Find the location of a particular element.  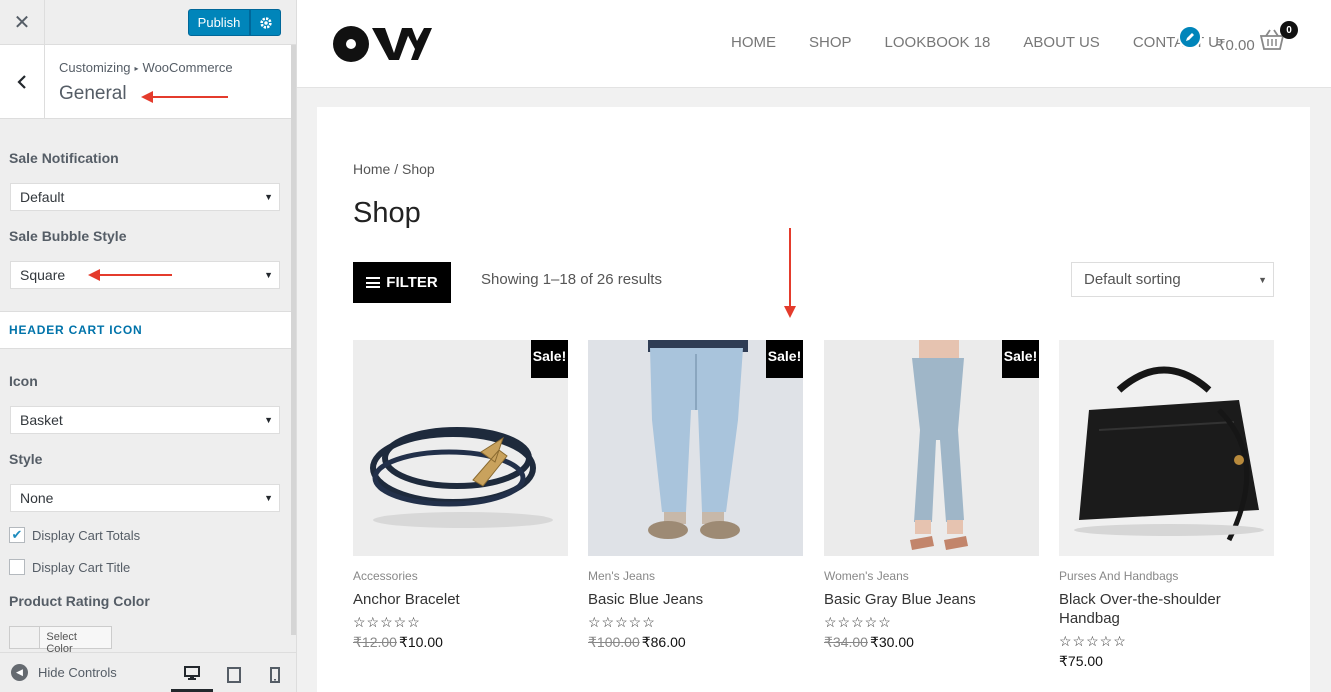

section-header: Customizing ▸ WooCommerce General is located at coordinates (146, 82).